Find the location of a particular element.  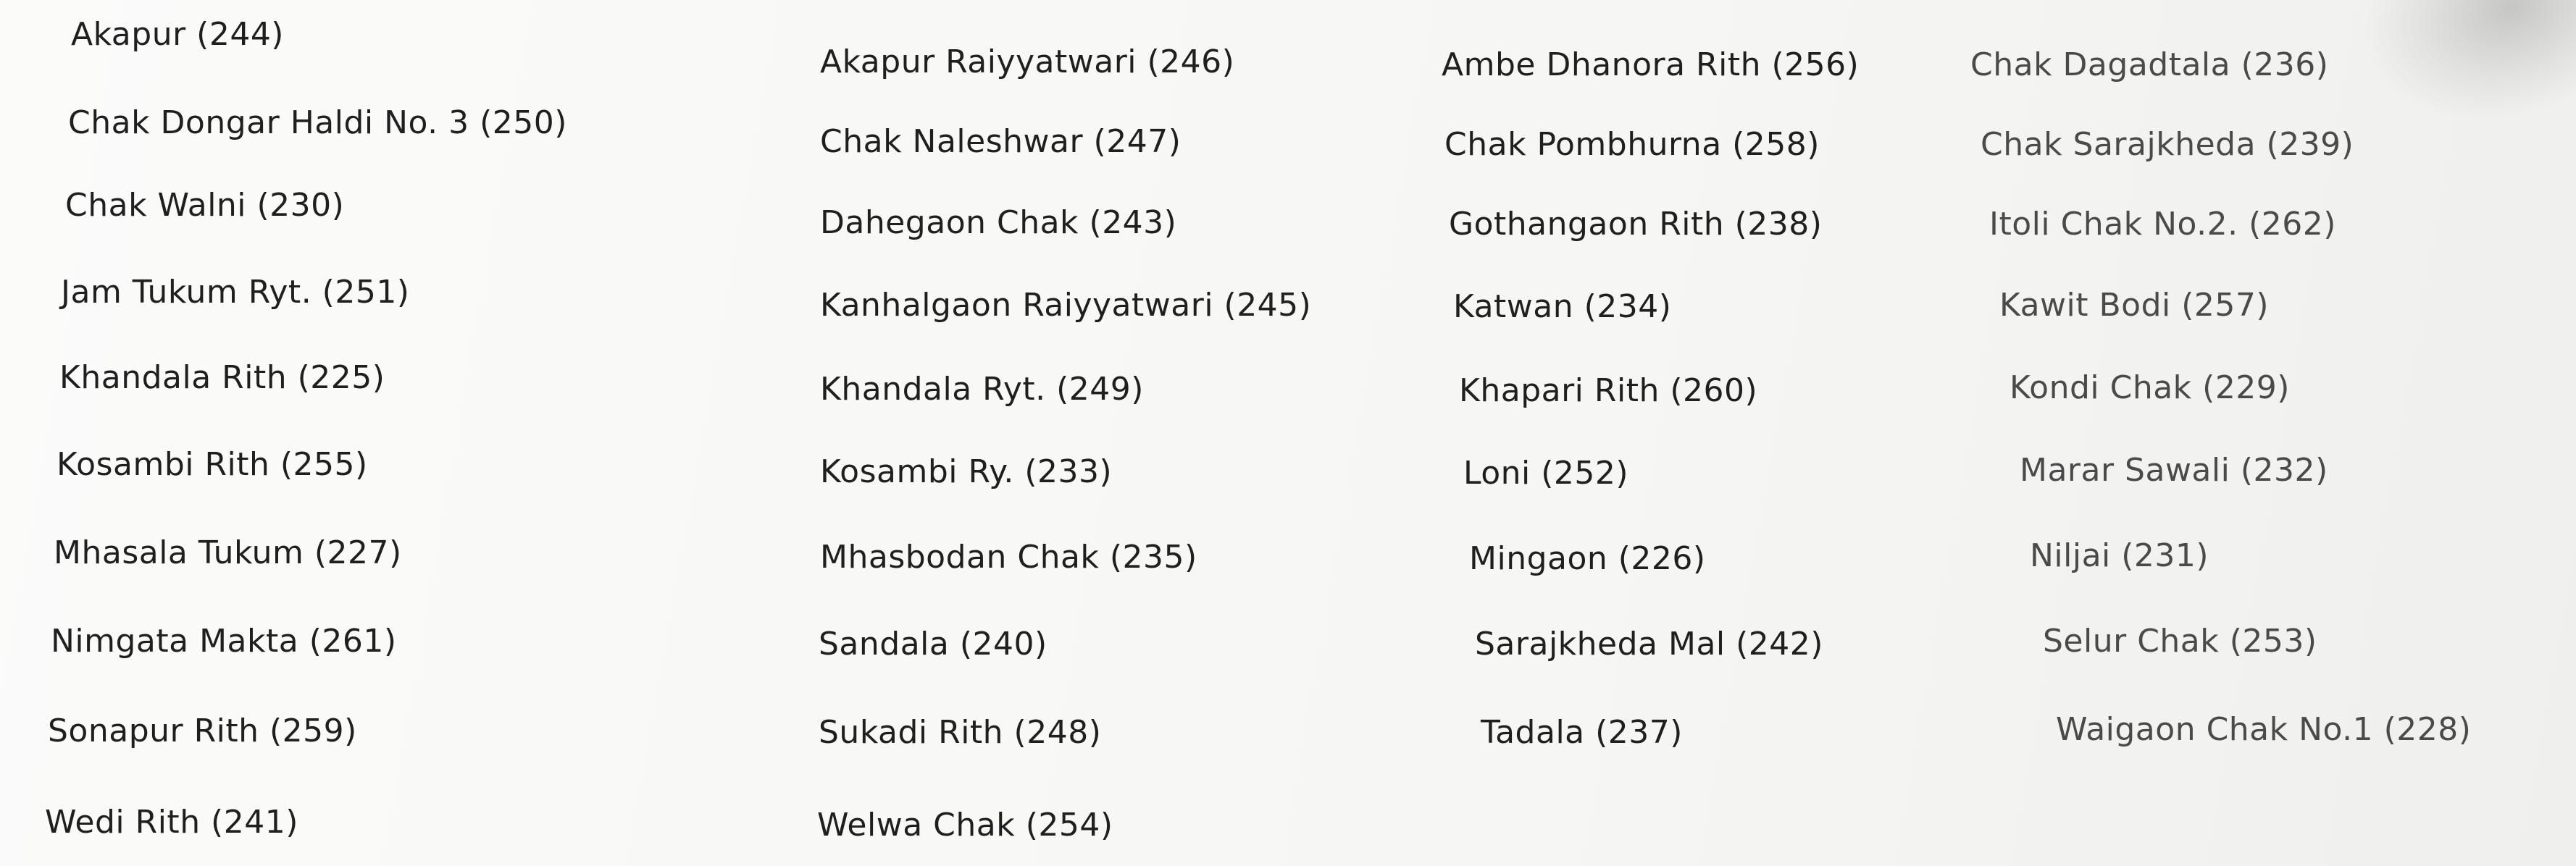

village-name: Waigaon Chak No.1 (228) is located at coordinates (2264, 729).